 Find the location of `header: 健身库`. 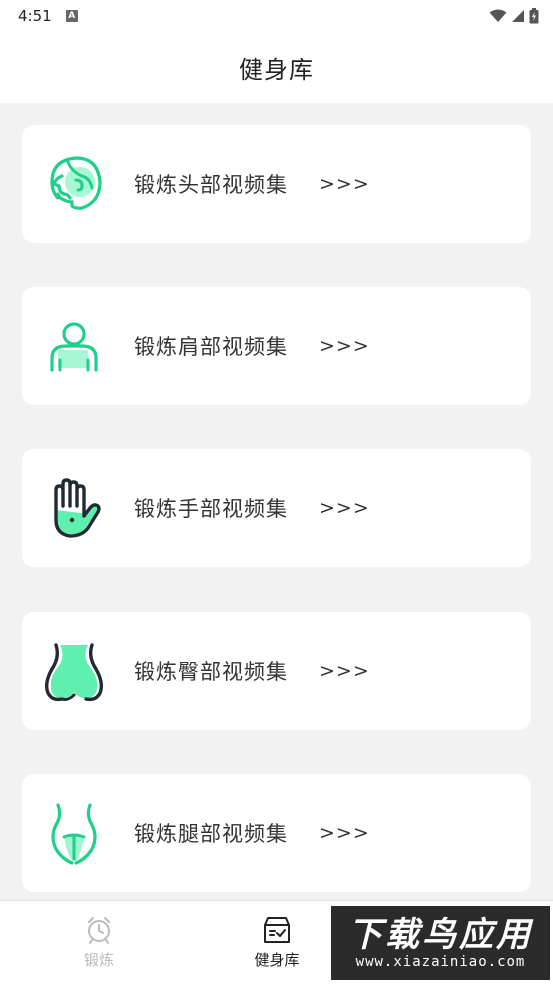

header: 健身库 is located at coordinates (276, 67).